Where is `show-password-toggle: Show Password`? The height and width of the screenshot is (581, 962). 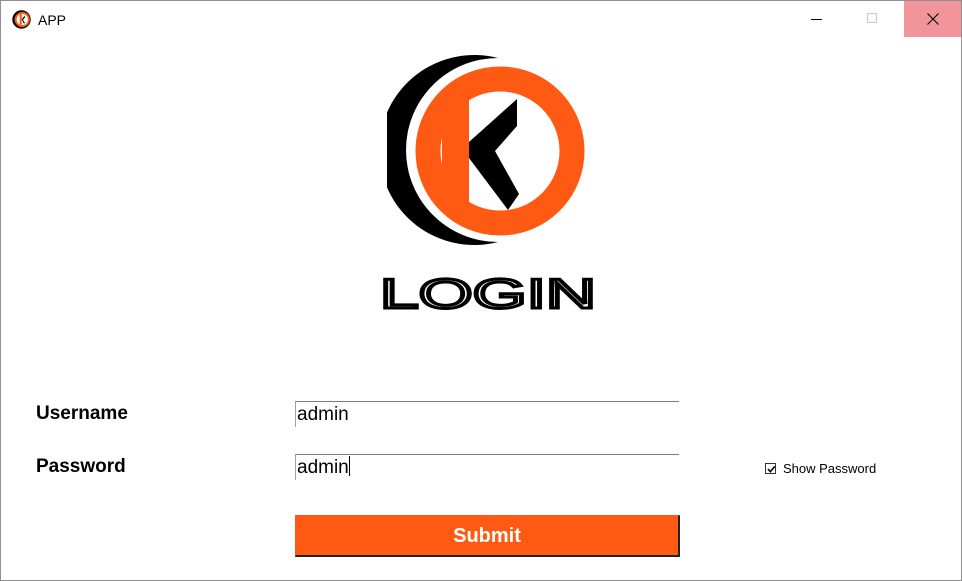 show-password-toggle: Show Password is located at coordinates (820, 468).